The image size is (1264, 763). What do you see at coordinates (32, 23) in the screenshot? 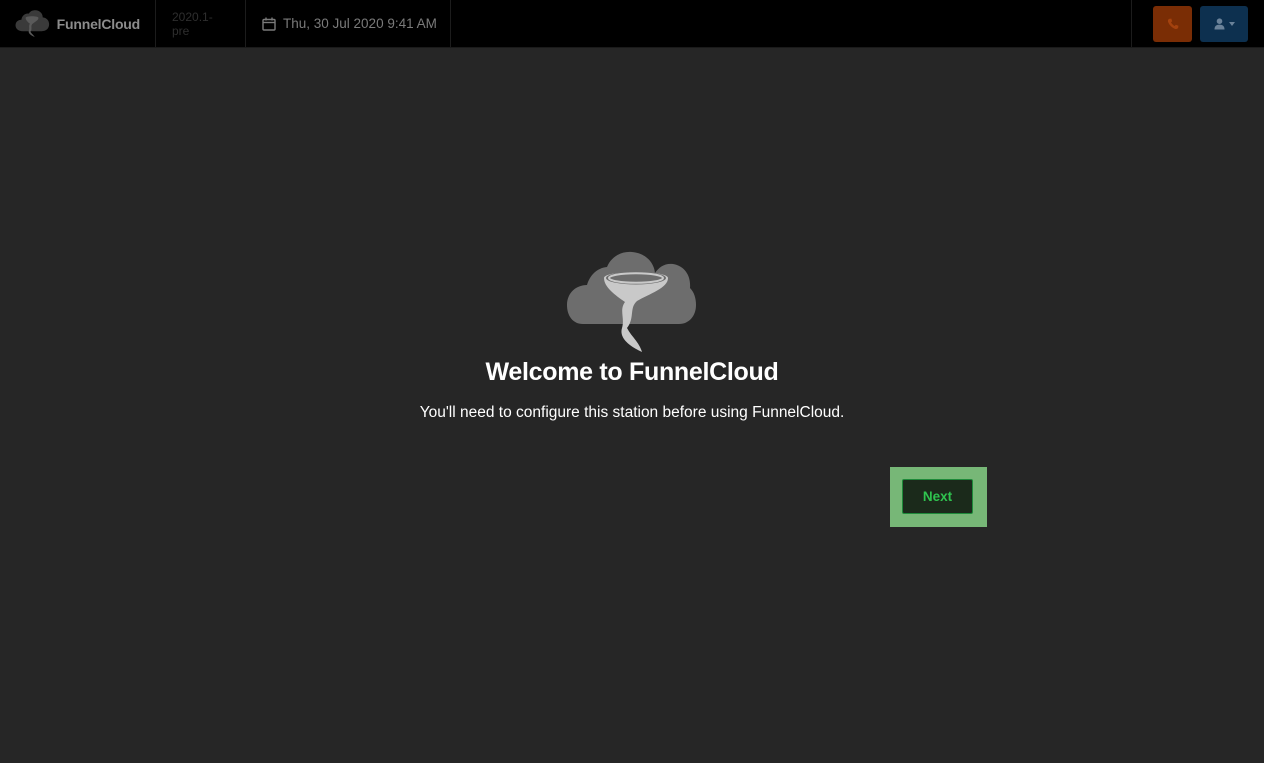
I see `funnelcloud-logo-icon` at bounding box center [32, 23].